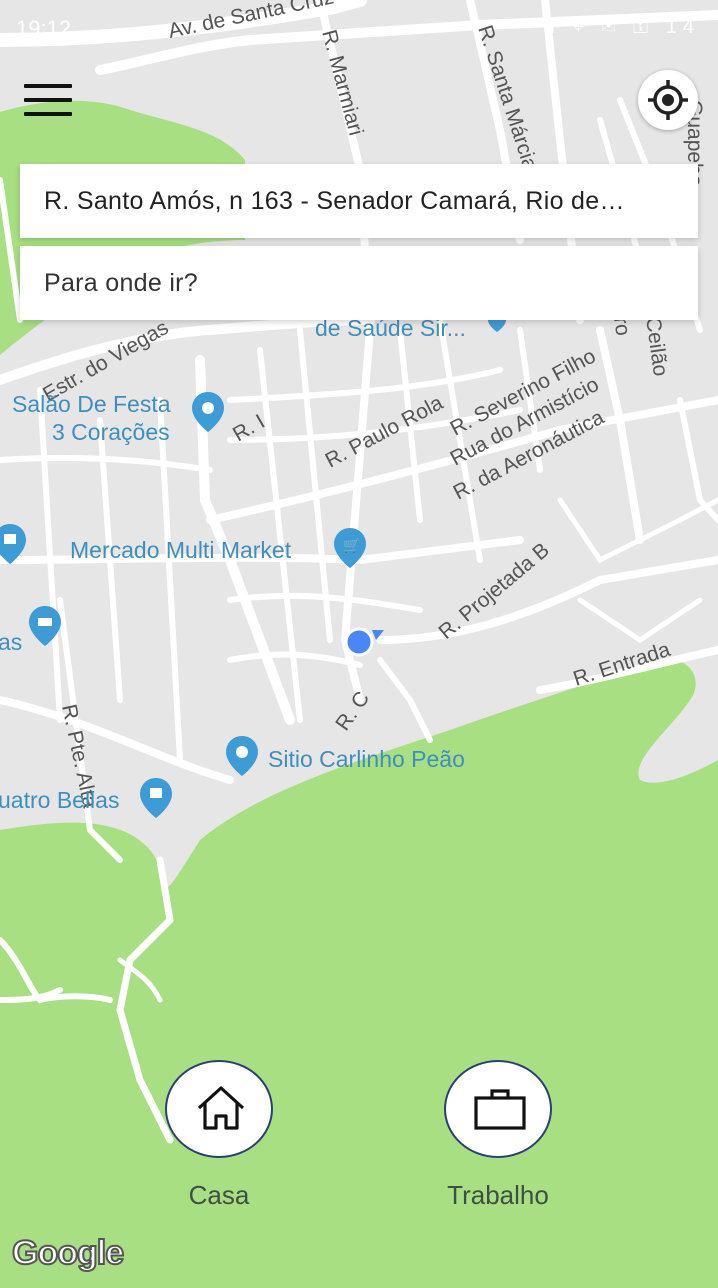 This screenshot has width=718, height=1288. Describe the element at coordinates (91, 404) in the screenshot. I see `poi-label: Salão De Festa` at that location.